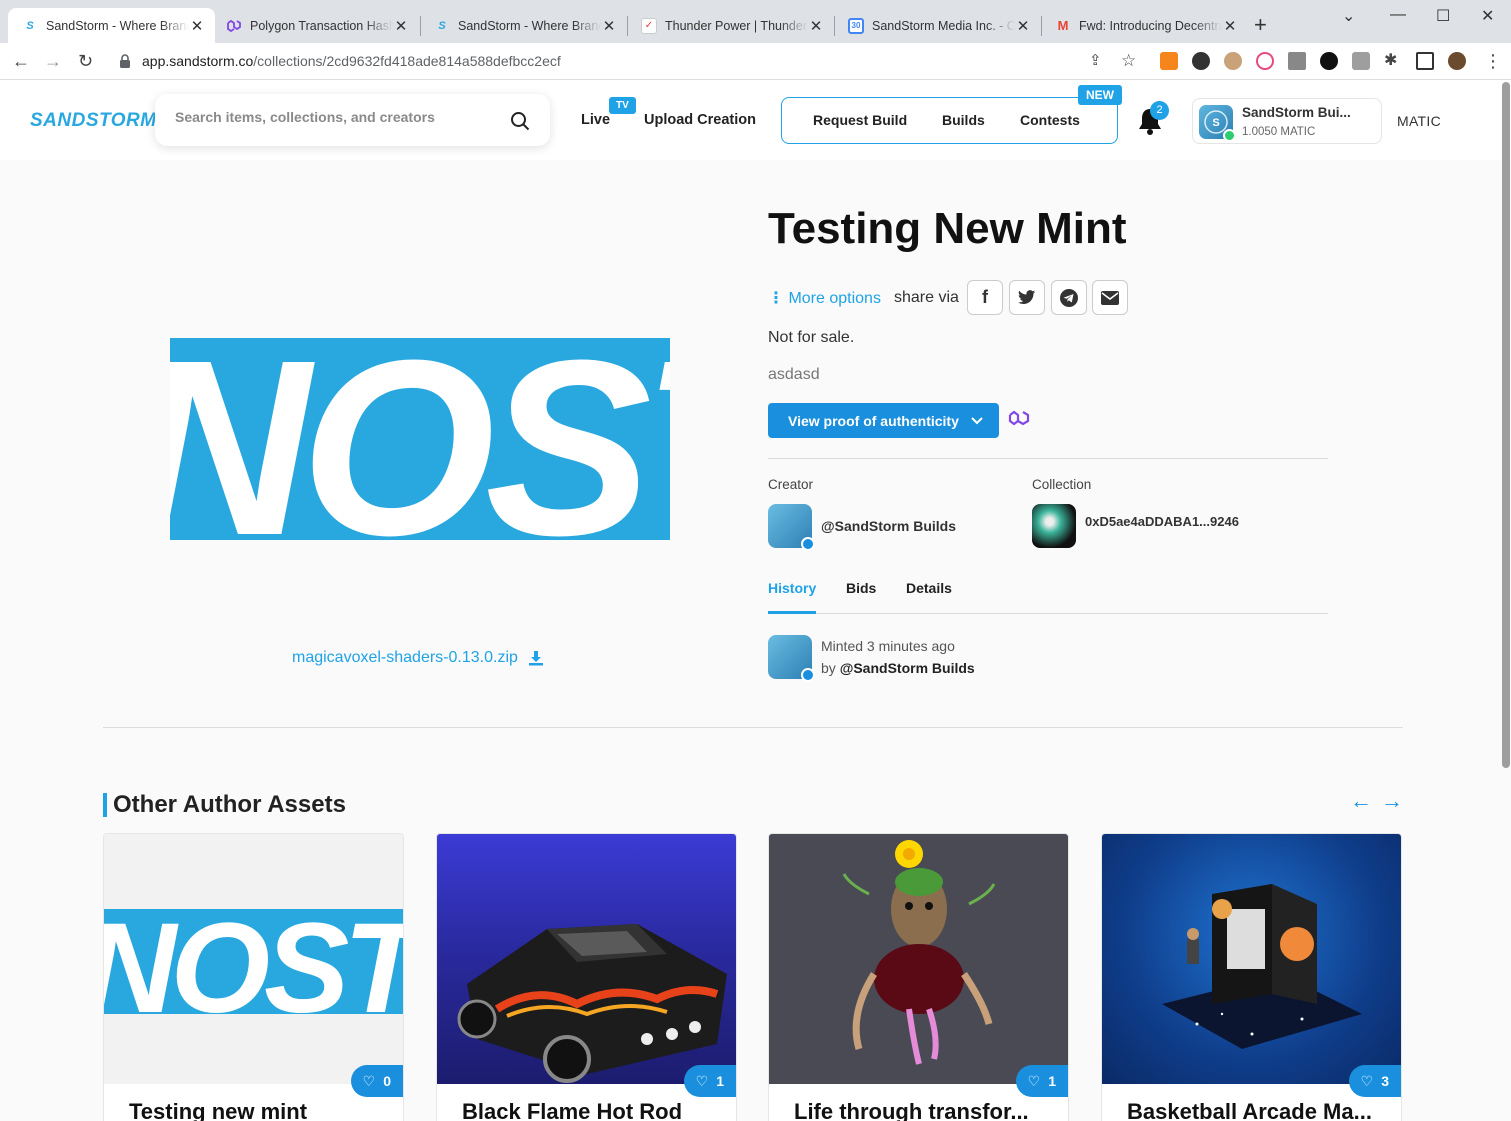  I want to click on side-panel-icon, so click(1425, 61).